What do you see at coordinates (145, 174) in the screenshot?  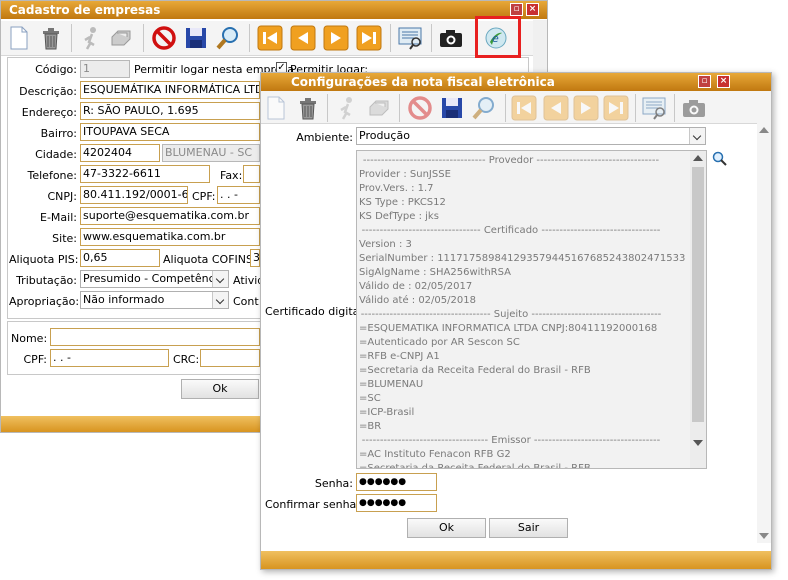 I see `telefone-field: 47-3322-6611` at bounding box center [145, 174].